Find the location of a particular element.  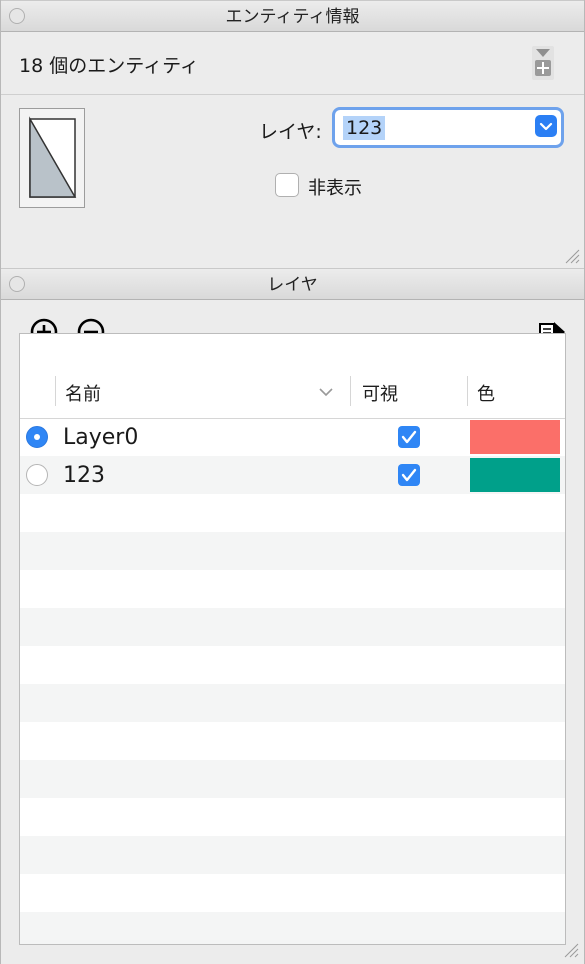

layer-row: Layer0 is located at coordinates (292, 437).